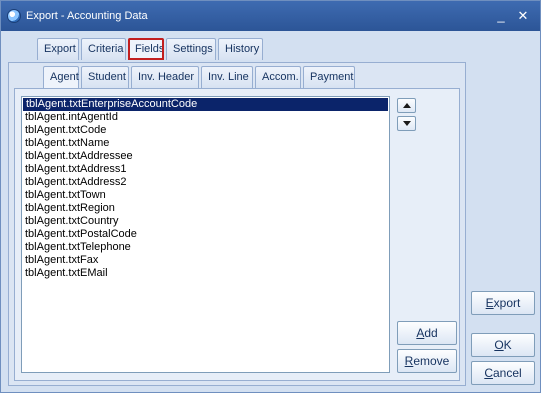  I want to click on remove-button: Remove, so click(427, 361).